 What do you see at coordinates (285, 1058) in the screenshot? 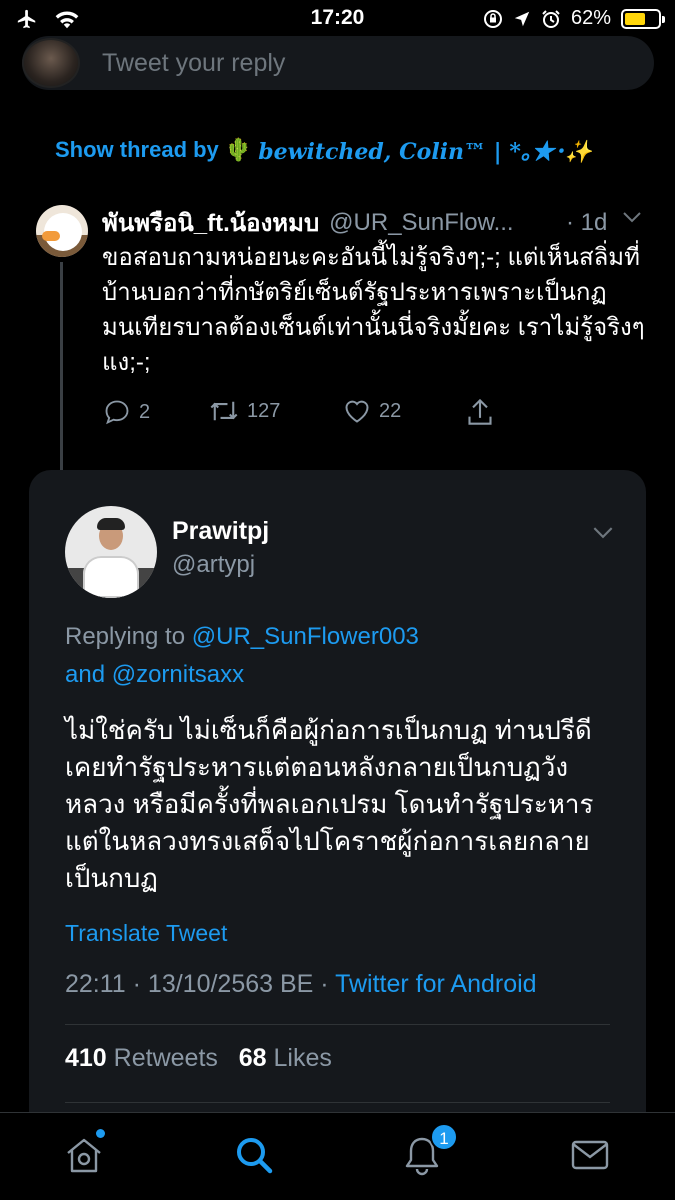
I see `likes-stat: 68 Likes` at bounding box center [285, 1058].